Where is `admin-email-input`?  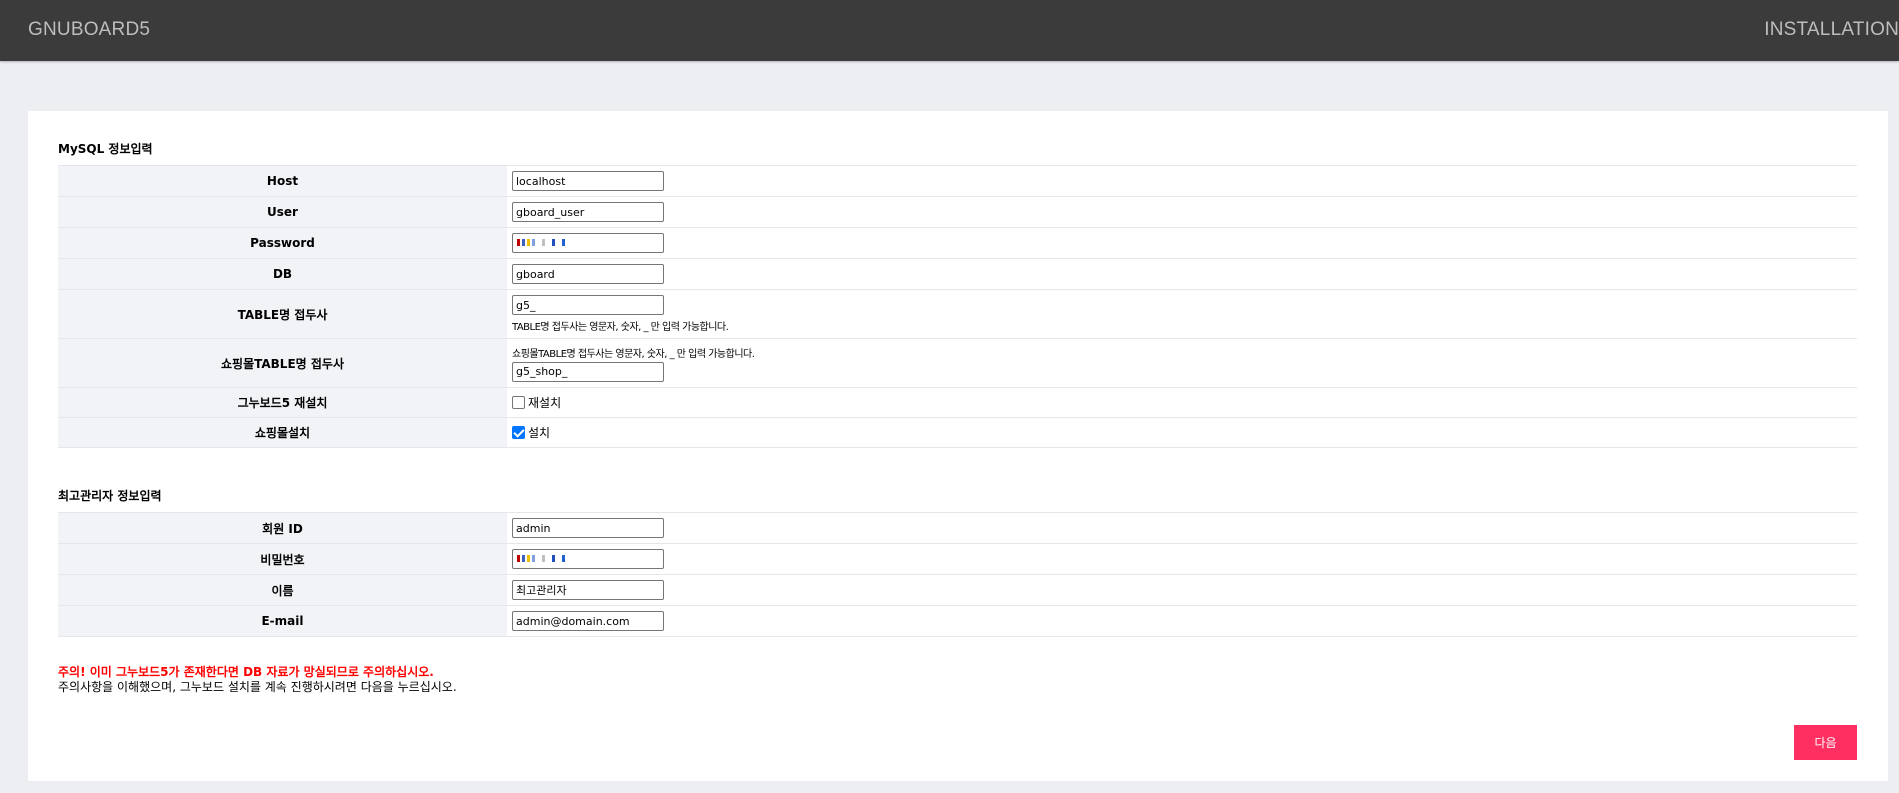 admin-email-input is located at coordinates (588, 621).